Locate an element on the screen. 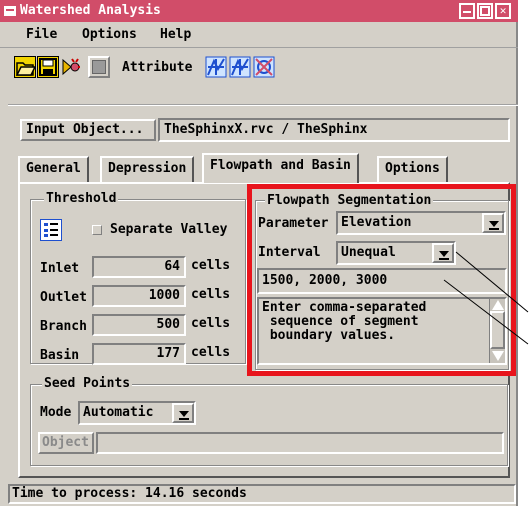 This screenshot has height=506, width=530. input-object-field: TheSphinxX.rvc / TheSphinx is located at coordinates (334, 130).